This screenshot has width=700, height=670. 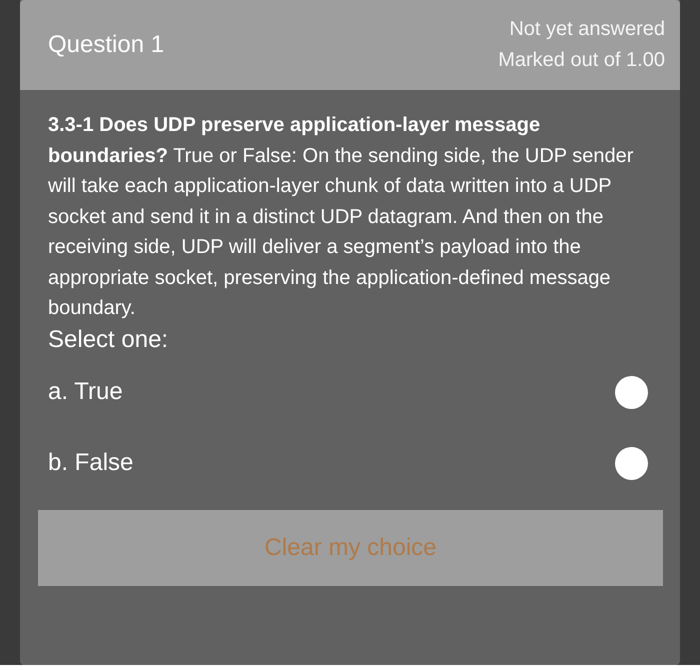 What do you see at coordinates (109, 340) in the screenshot?
I see `select-prompt: Select one:` at bounding box center [109, 340].